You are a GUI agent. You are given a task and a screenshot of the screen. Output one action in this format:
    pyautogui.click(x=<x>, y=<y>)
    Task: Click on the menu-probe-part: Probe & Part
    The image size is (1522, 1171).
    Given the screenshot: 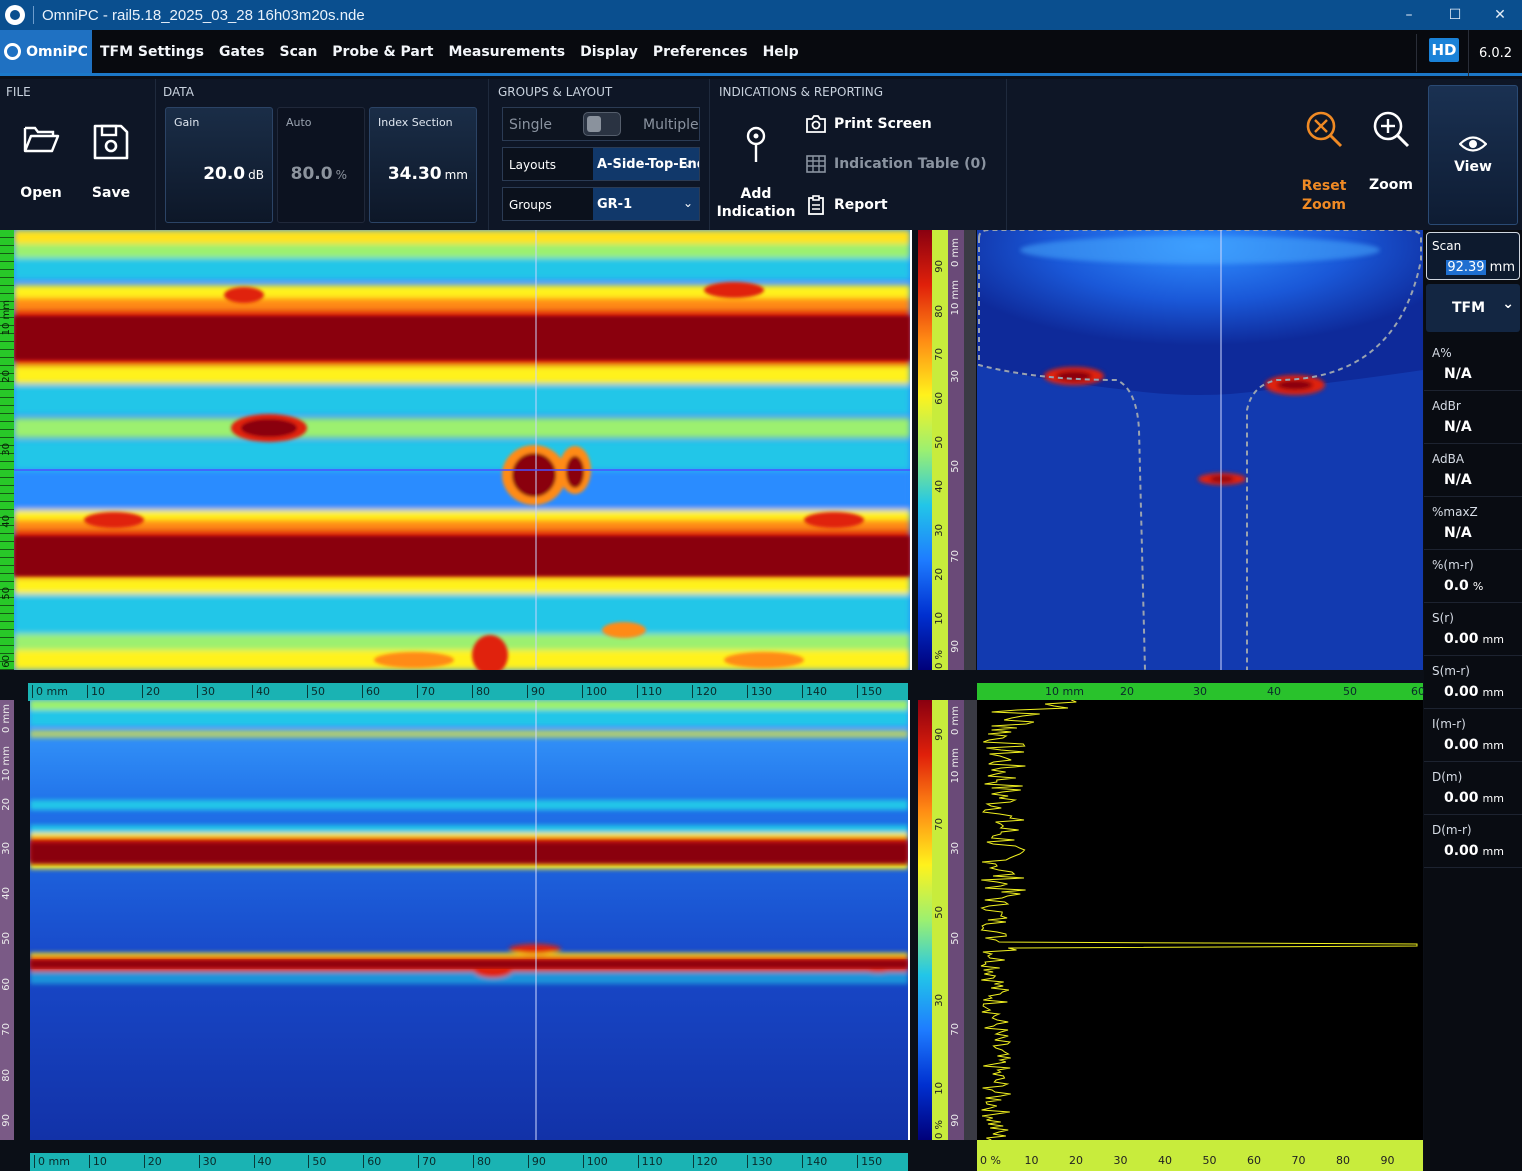 What is the action you would take?
    pyautogui.click(x=382, y=51)
    